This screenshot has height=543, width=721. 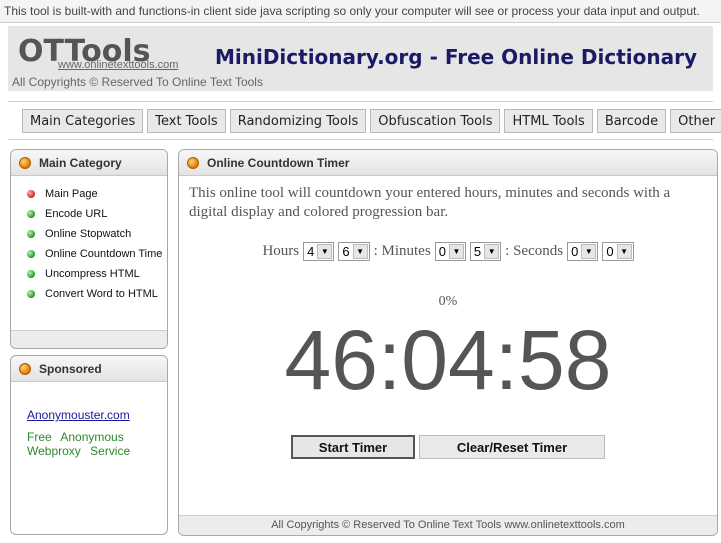 I want to click on seconds-tens-select: 0 ▼, so click(x=583, y=251).